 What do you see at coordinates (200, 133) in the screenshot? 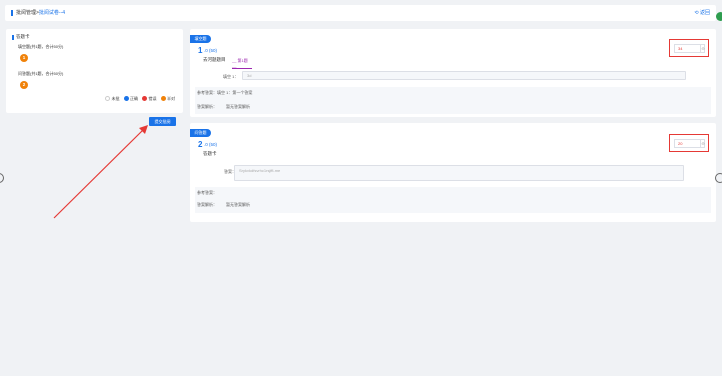
I see `question-type-tag: 问答题` at bounding box center [200, 133].